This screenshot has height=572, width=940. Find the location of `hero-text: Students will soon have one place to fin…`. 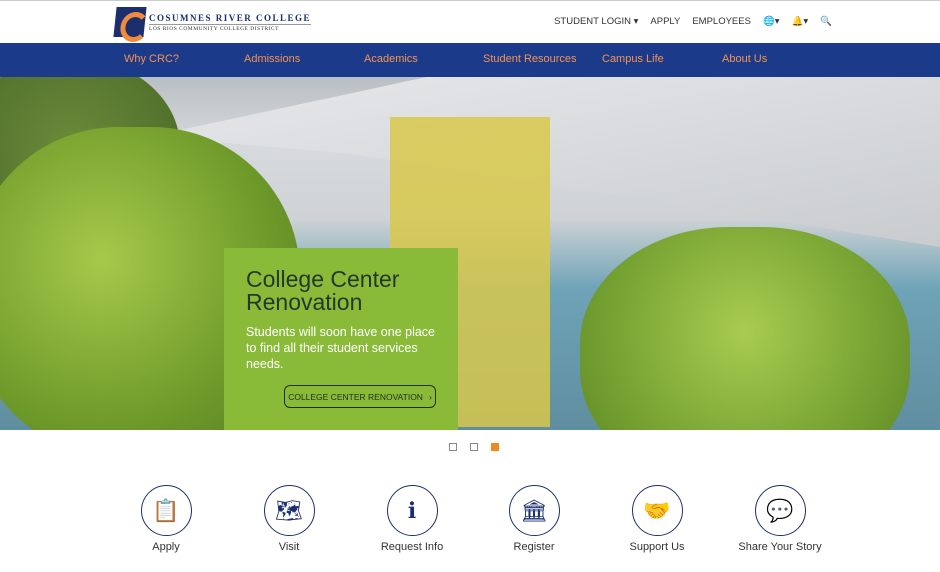

hero-text: Students will soon have one place to fin… is located at coordinates (341, 348).